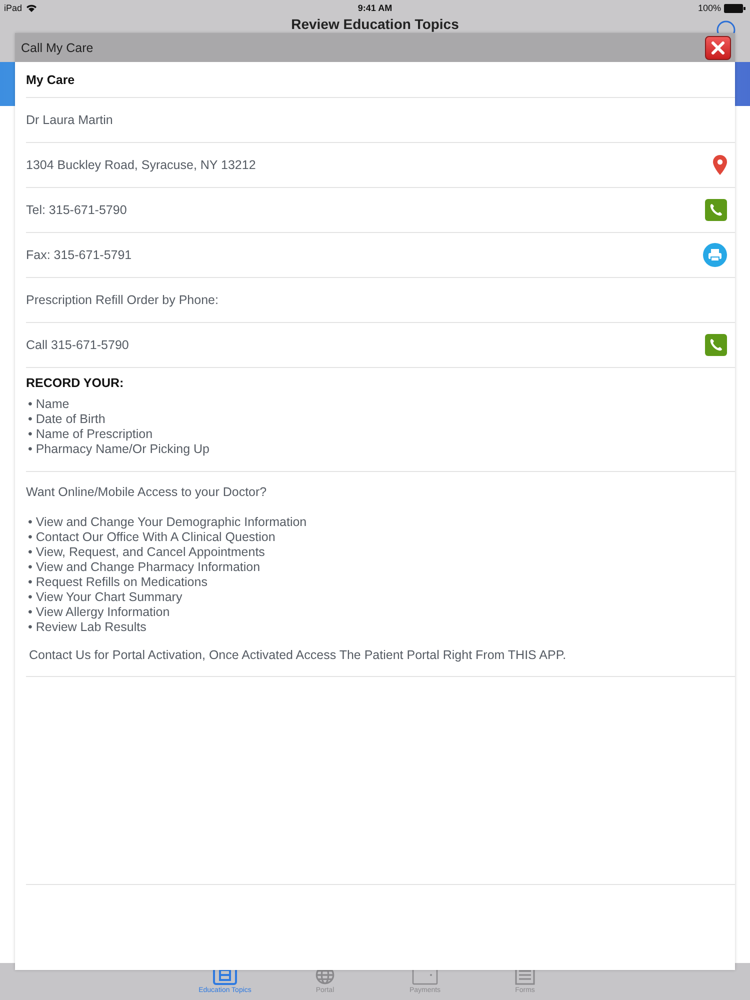  I want to click on list-item: • View, Request, and Cancel Appointments, so click(146, 552).